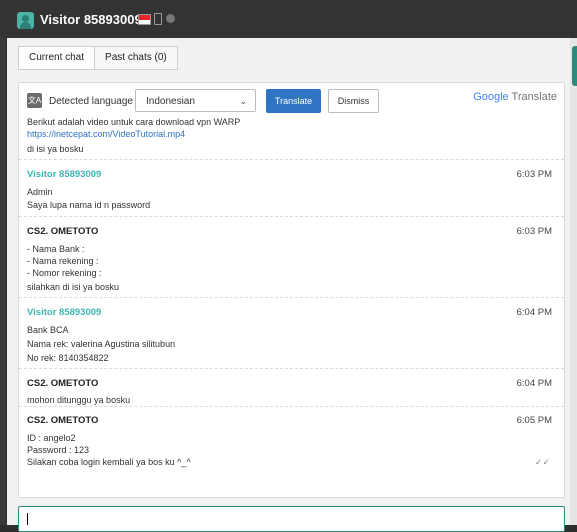  Describe the element at coordinates (48, 330) in the screenshot. I see `message-line: Bank BCA` at that location.